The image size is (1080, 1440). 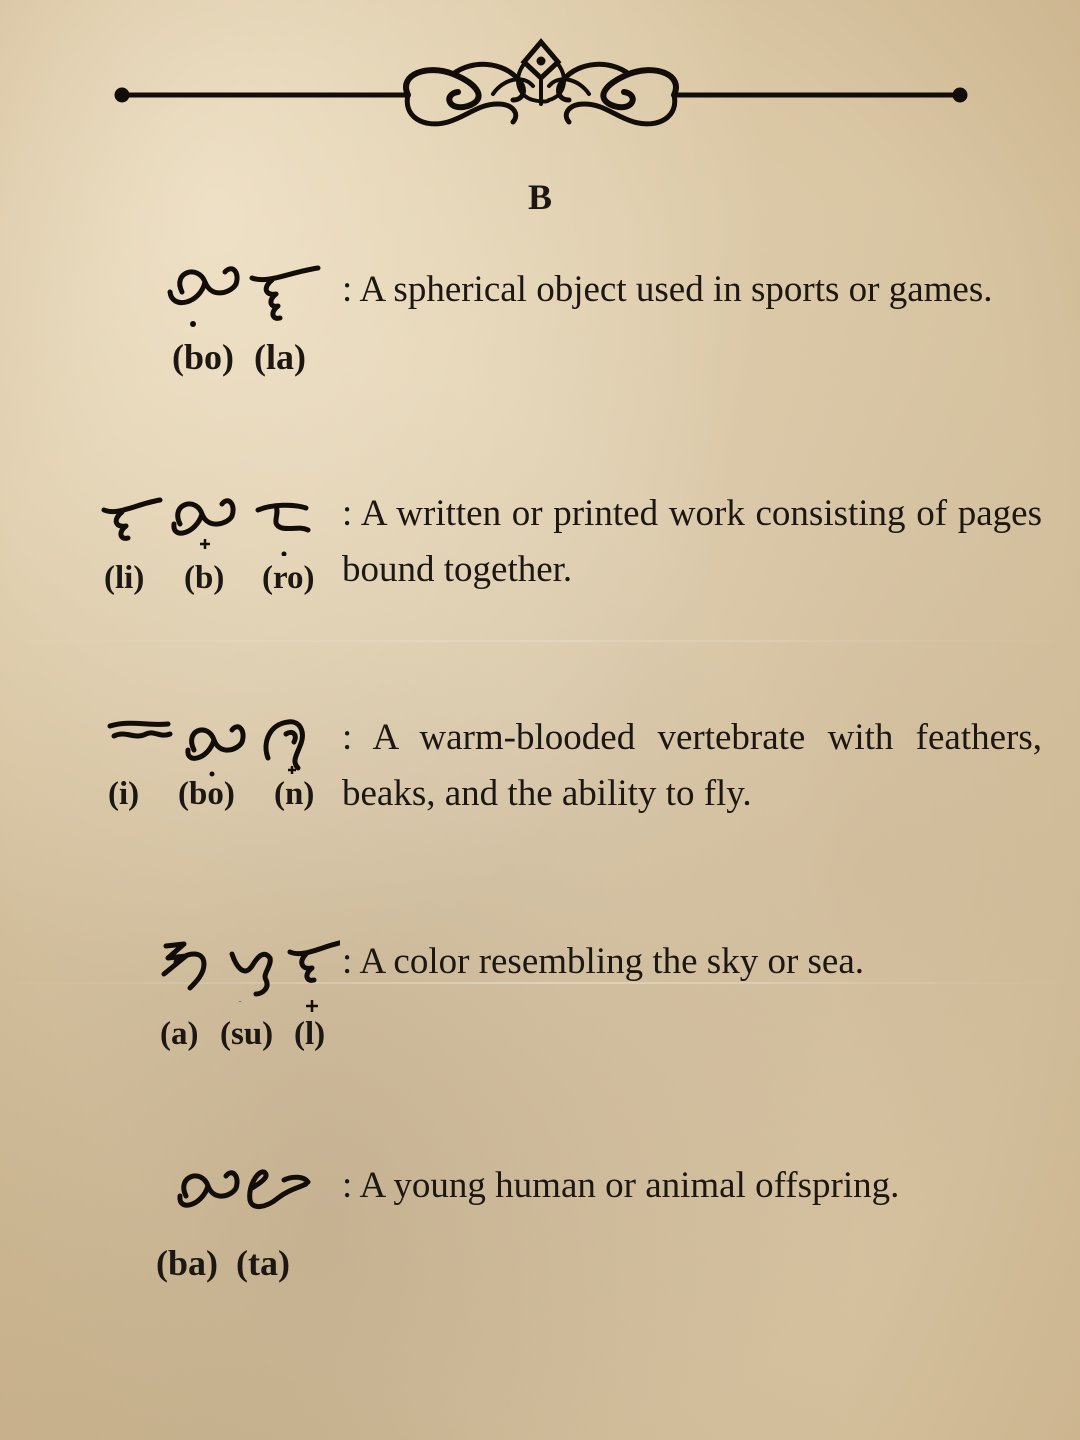 I want to click on entry-definition: : A young human or animal offspring., so click(x=621, y=1185).